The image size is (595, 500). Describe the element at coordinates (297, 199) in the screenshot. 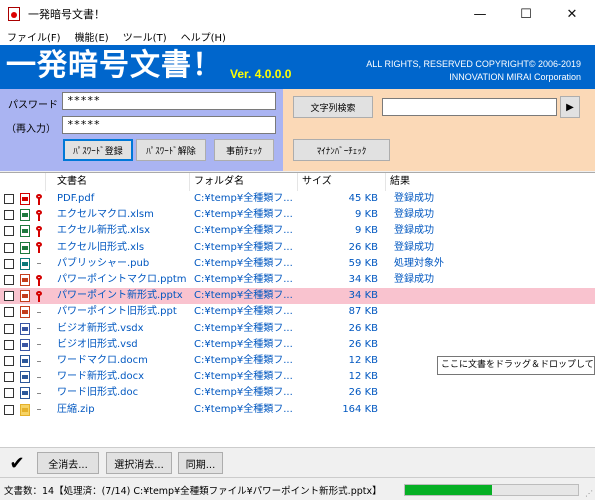

I see `table-row: PDF.pdf C:¥temp¥全種類フ... 45 KB 登録成功` at that location.